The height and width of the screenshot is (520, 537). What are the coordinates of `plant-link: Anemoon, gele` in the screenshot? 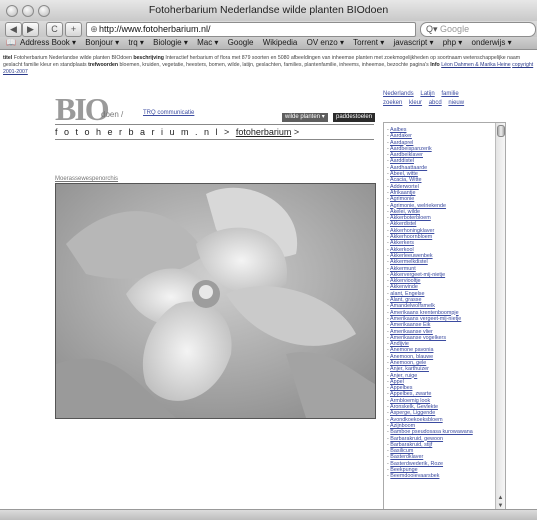 It's located at (408, 363).